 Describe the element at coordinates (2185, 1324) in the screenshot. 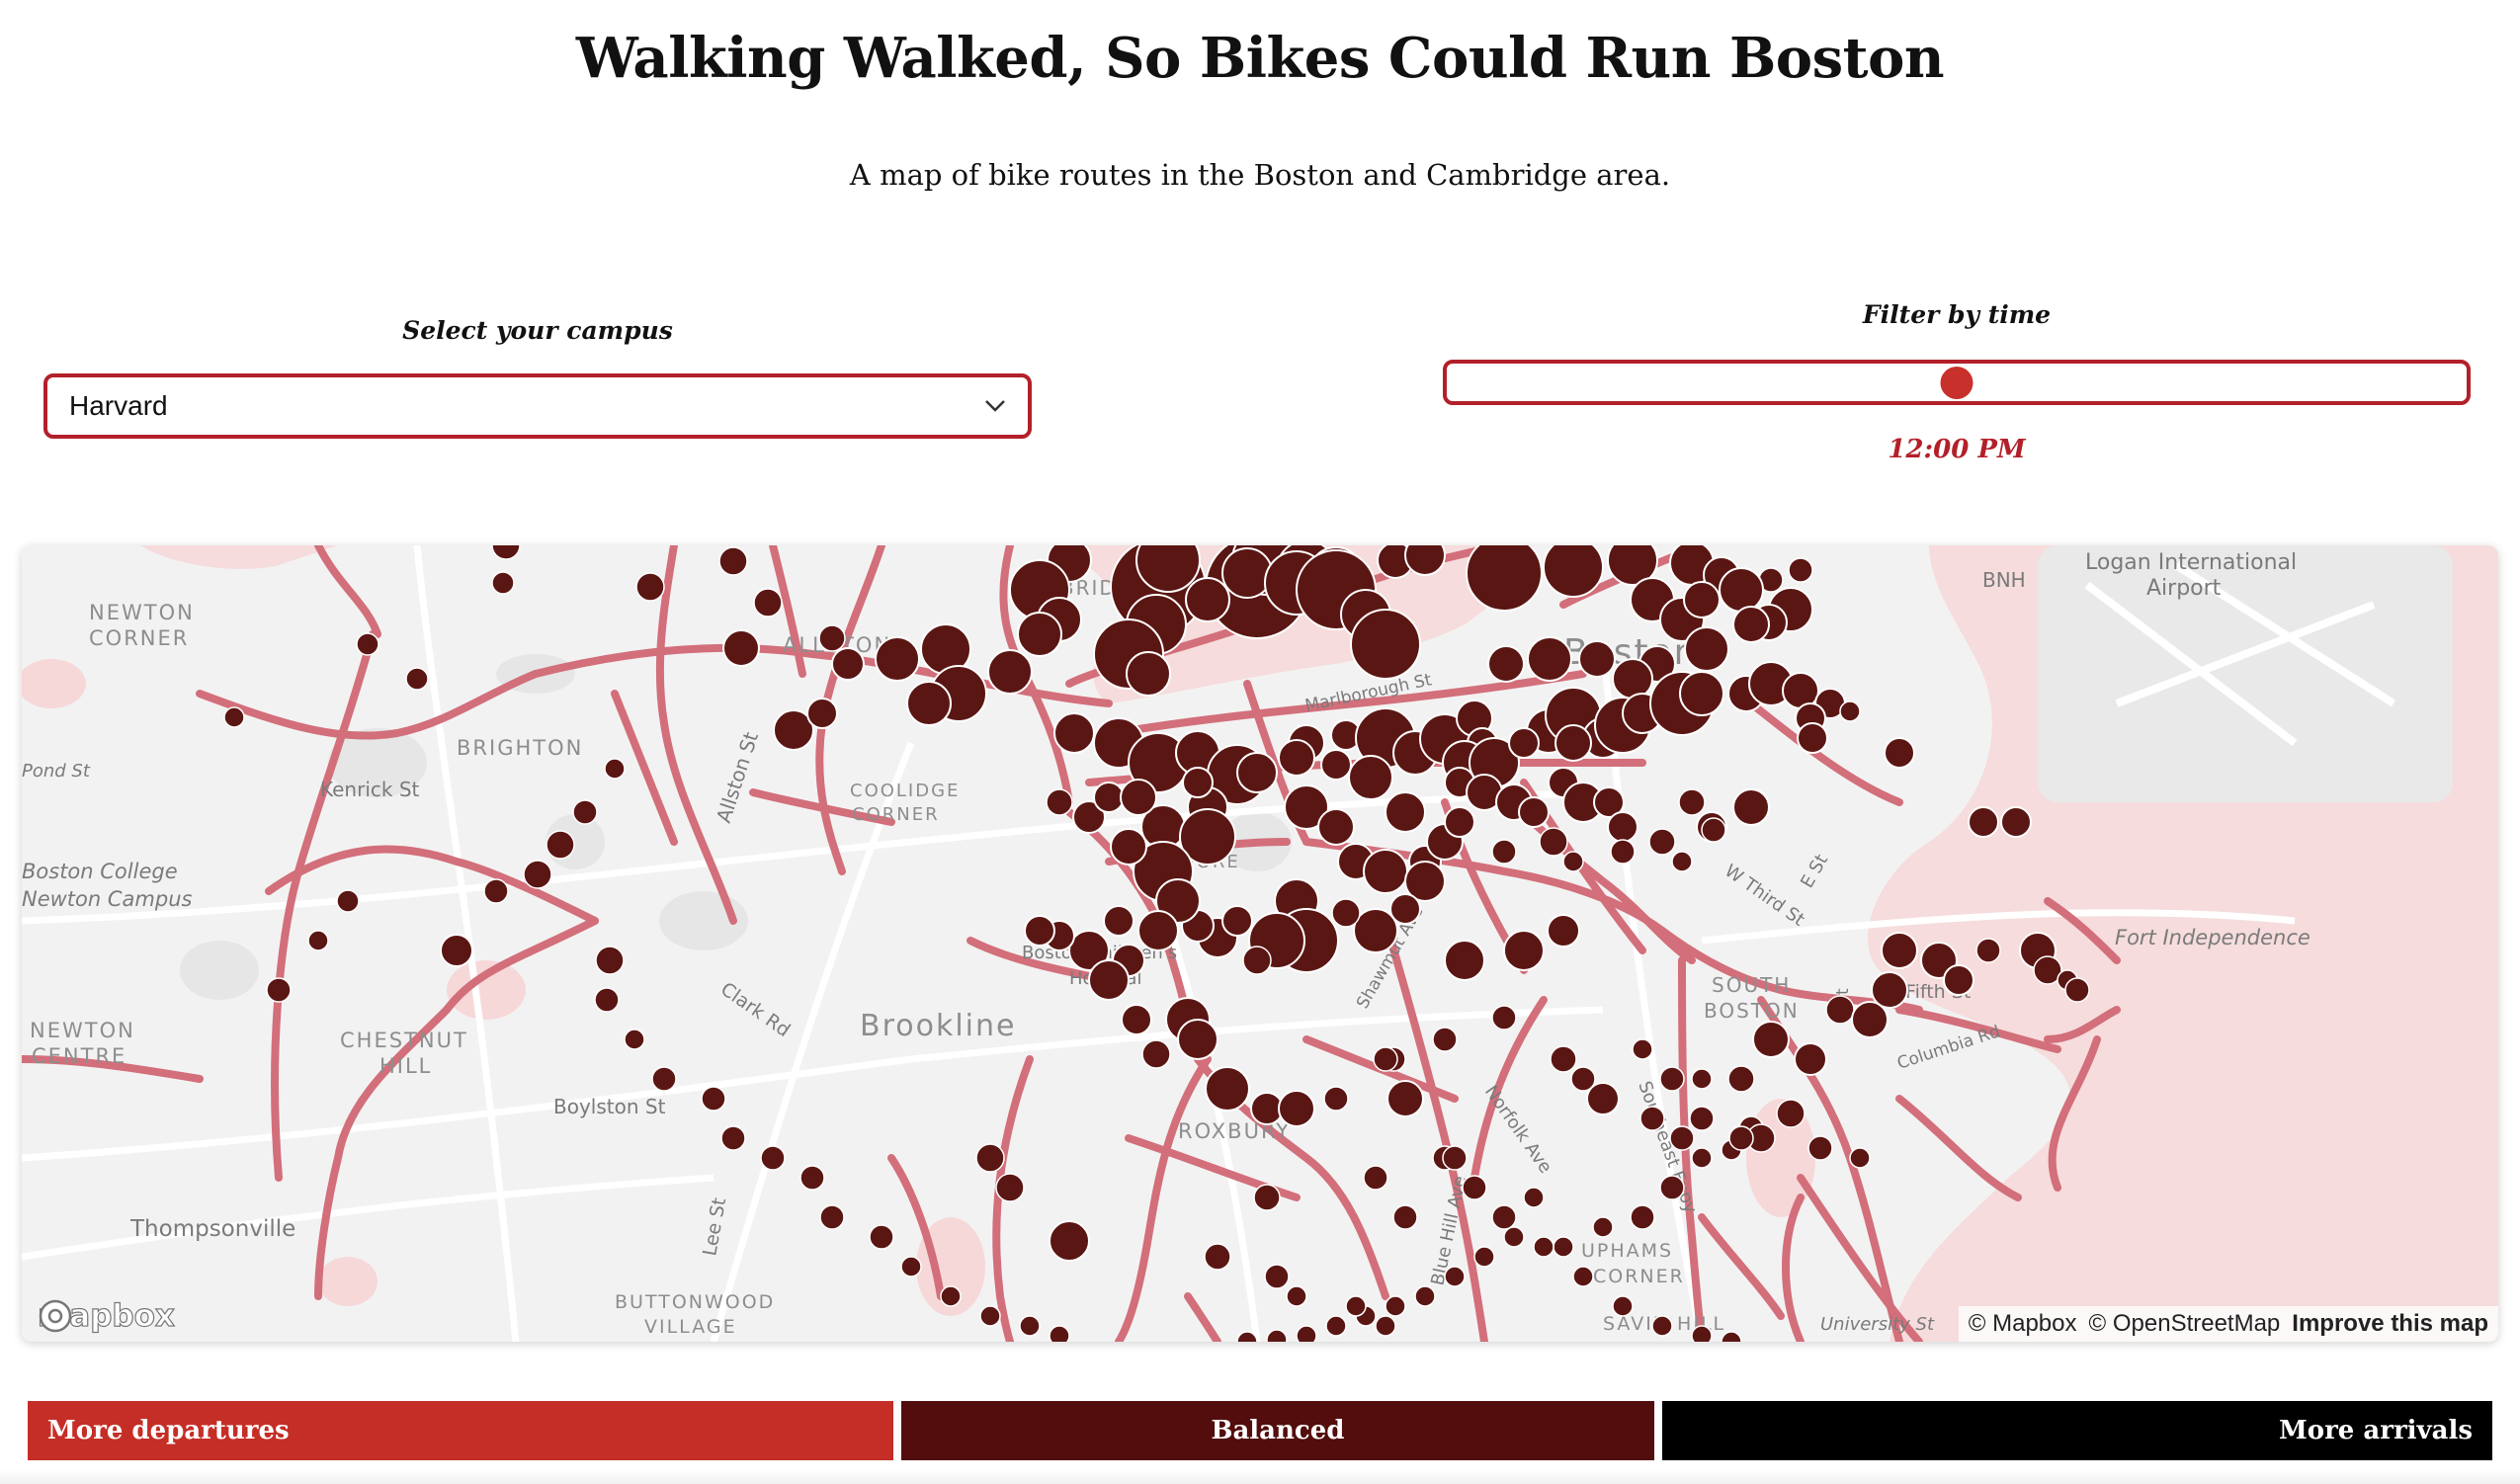

I see `osm-attribution-link: © OpenStreetMap` at that location.